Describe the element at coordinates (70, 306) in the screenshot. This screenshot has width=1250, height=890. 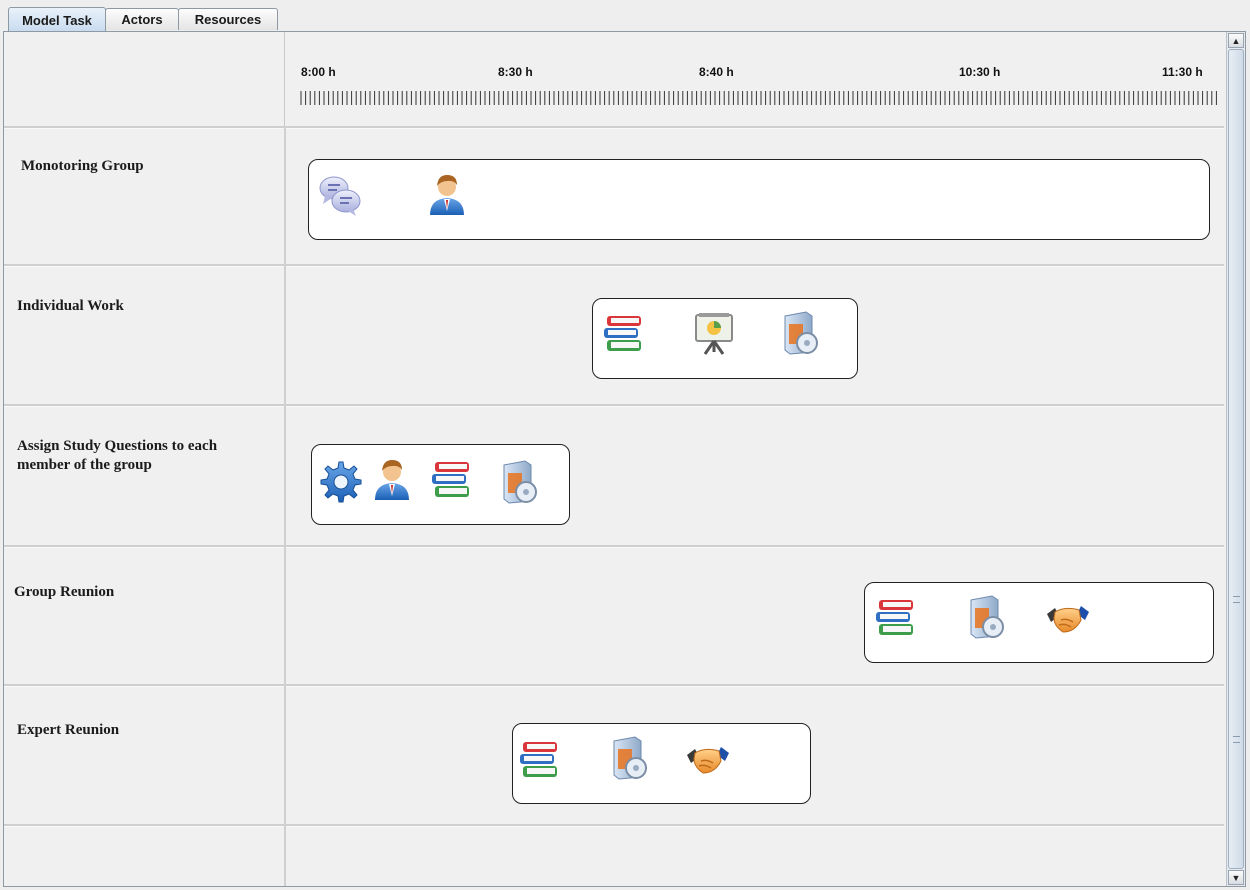
I see `task-label-individual-work: Individual Work` at that location.